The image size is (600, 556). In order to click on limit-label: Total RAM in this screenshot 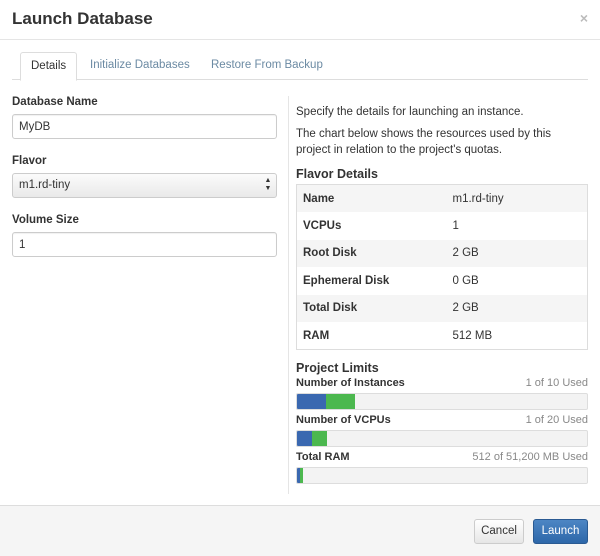, I will do `click(323, 457)`.